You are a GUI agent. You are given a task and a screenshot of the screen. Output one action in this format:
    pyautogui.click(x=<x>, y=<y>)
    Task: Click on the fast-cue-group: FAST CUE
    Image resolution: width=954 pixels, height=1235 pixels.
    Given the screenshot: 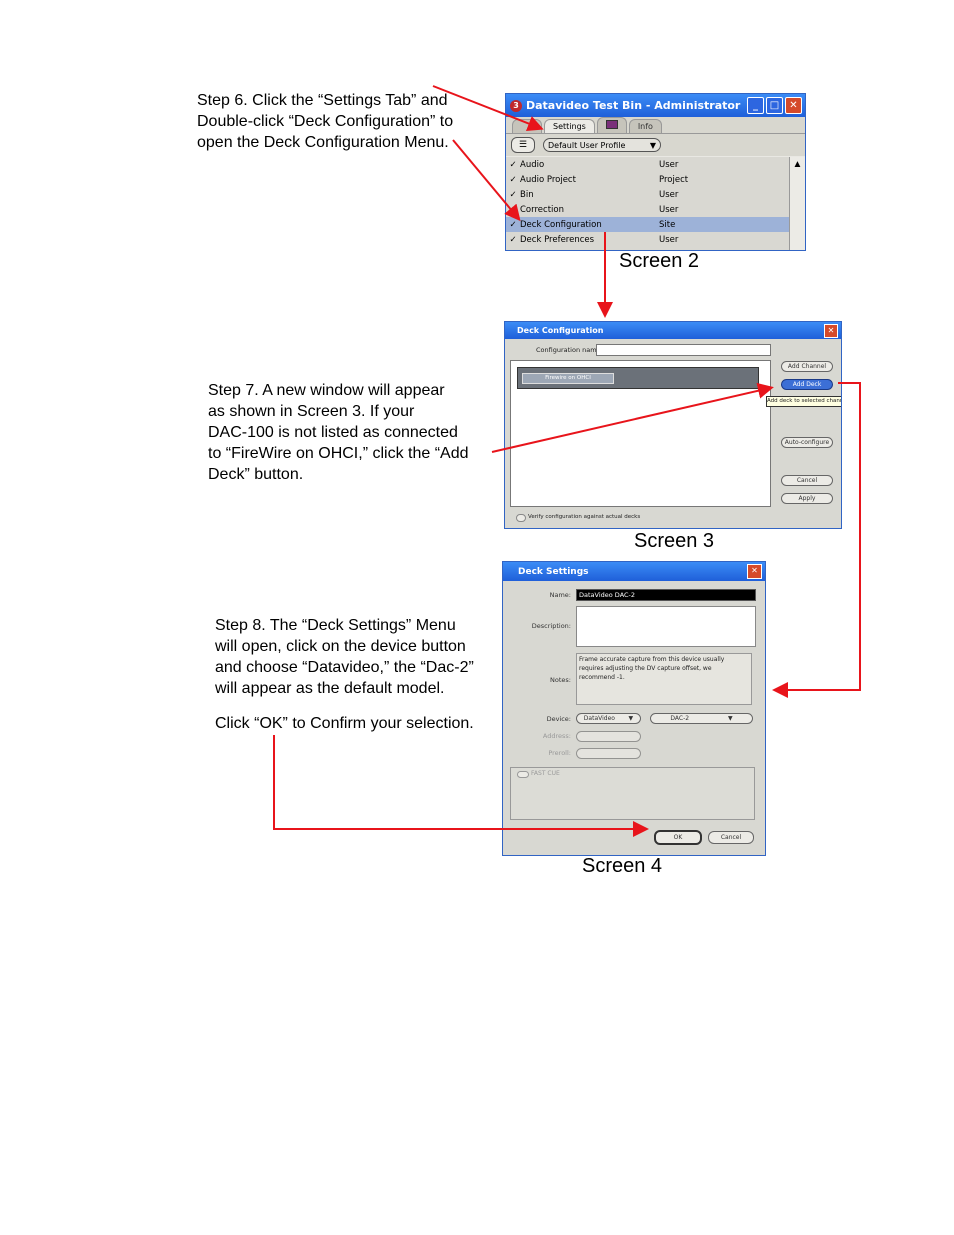 What is the action you would take?
    pyautogui.click(x=632, y=793)
    